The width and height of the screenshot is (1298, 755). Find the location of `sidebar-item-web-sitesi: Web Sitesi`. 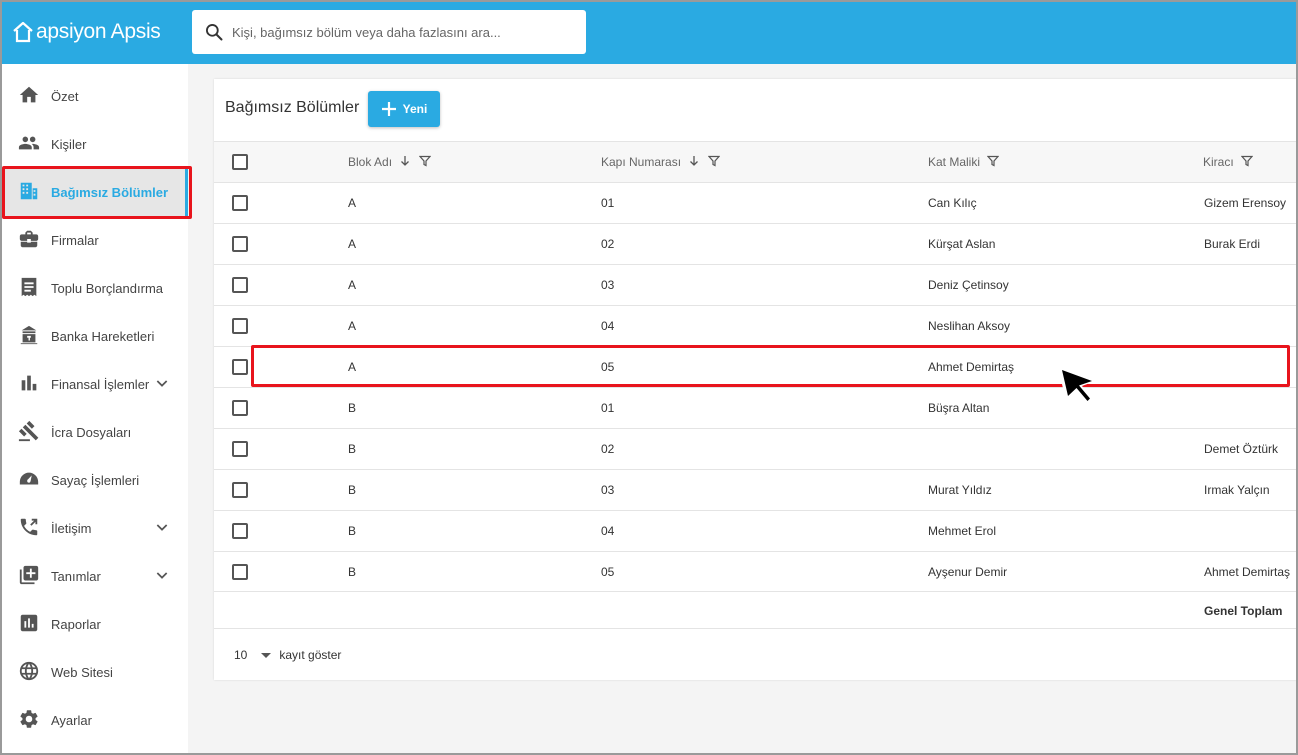

sidebar-item-web-sitesi: Web Sitesi is located at coordinates (95, 672).